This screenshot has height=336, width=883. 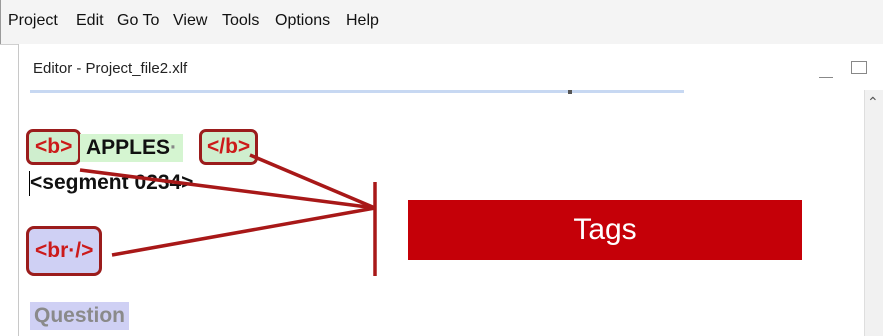 I want to click on tag-br: <br·/>, so click(x=64, y=251).